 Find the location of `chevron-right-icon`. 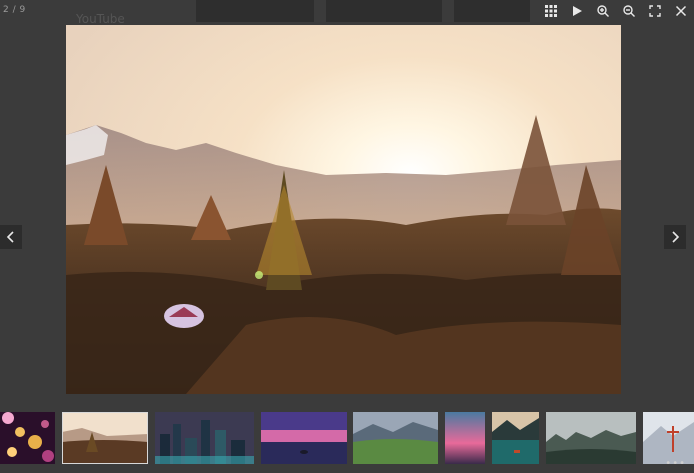

chevron-right-icon is located at coordinates (676, 237).